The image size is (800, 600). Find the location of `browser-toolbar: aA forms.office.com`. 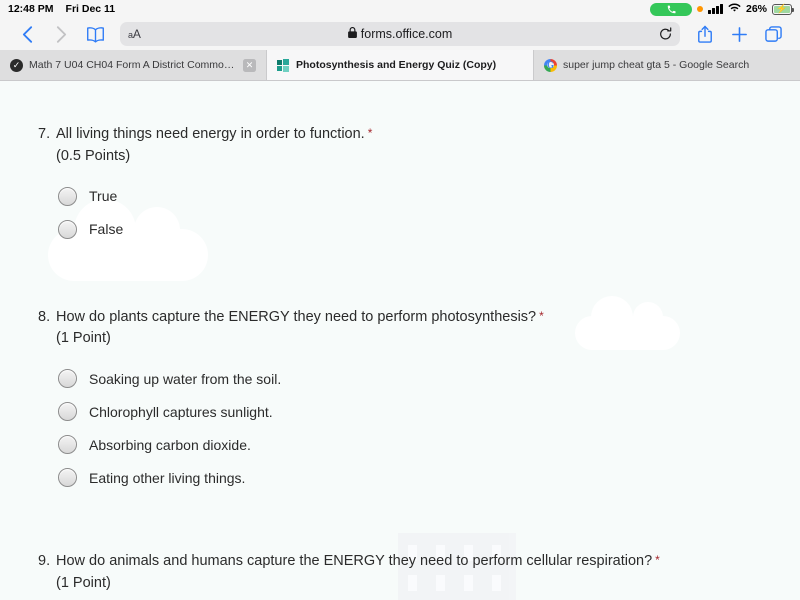

browser-toolbar: aA forms.office.com is located at coordinates (400, 34).